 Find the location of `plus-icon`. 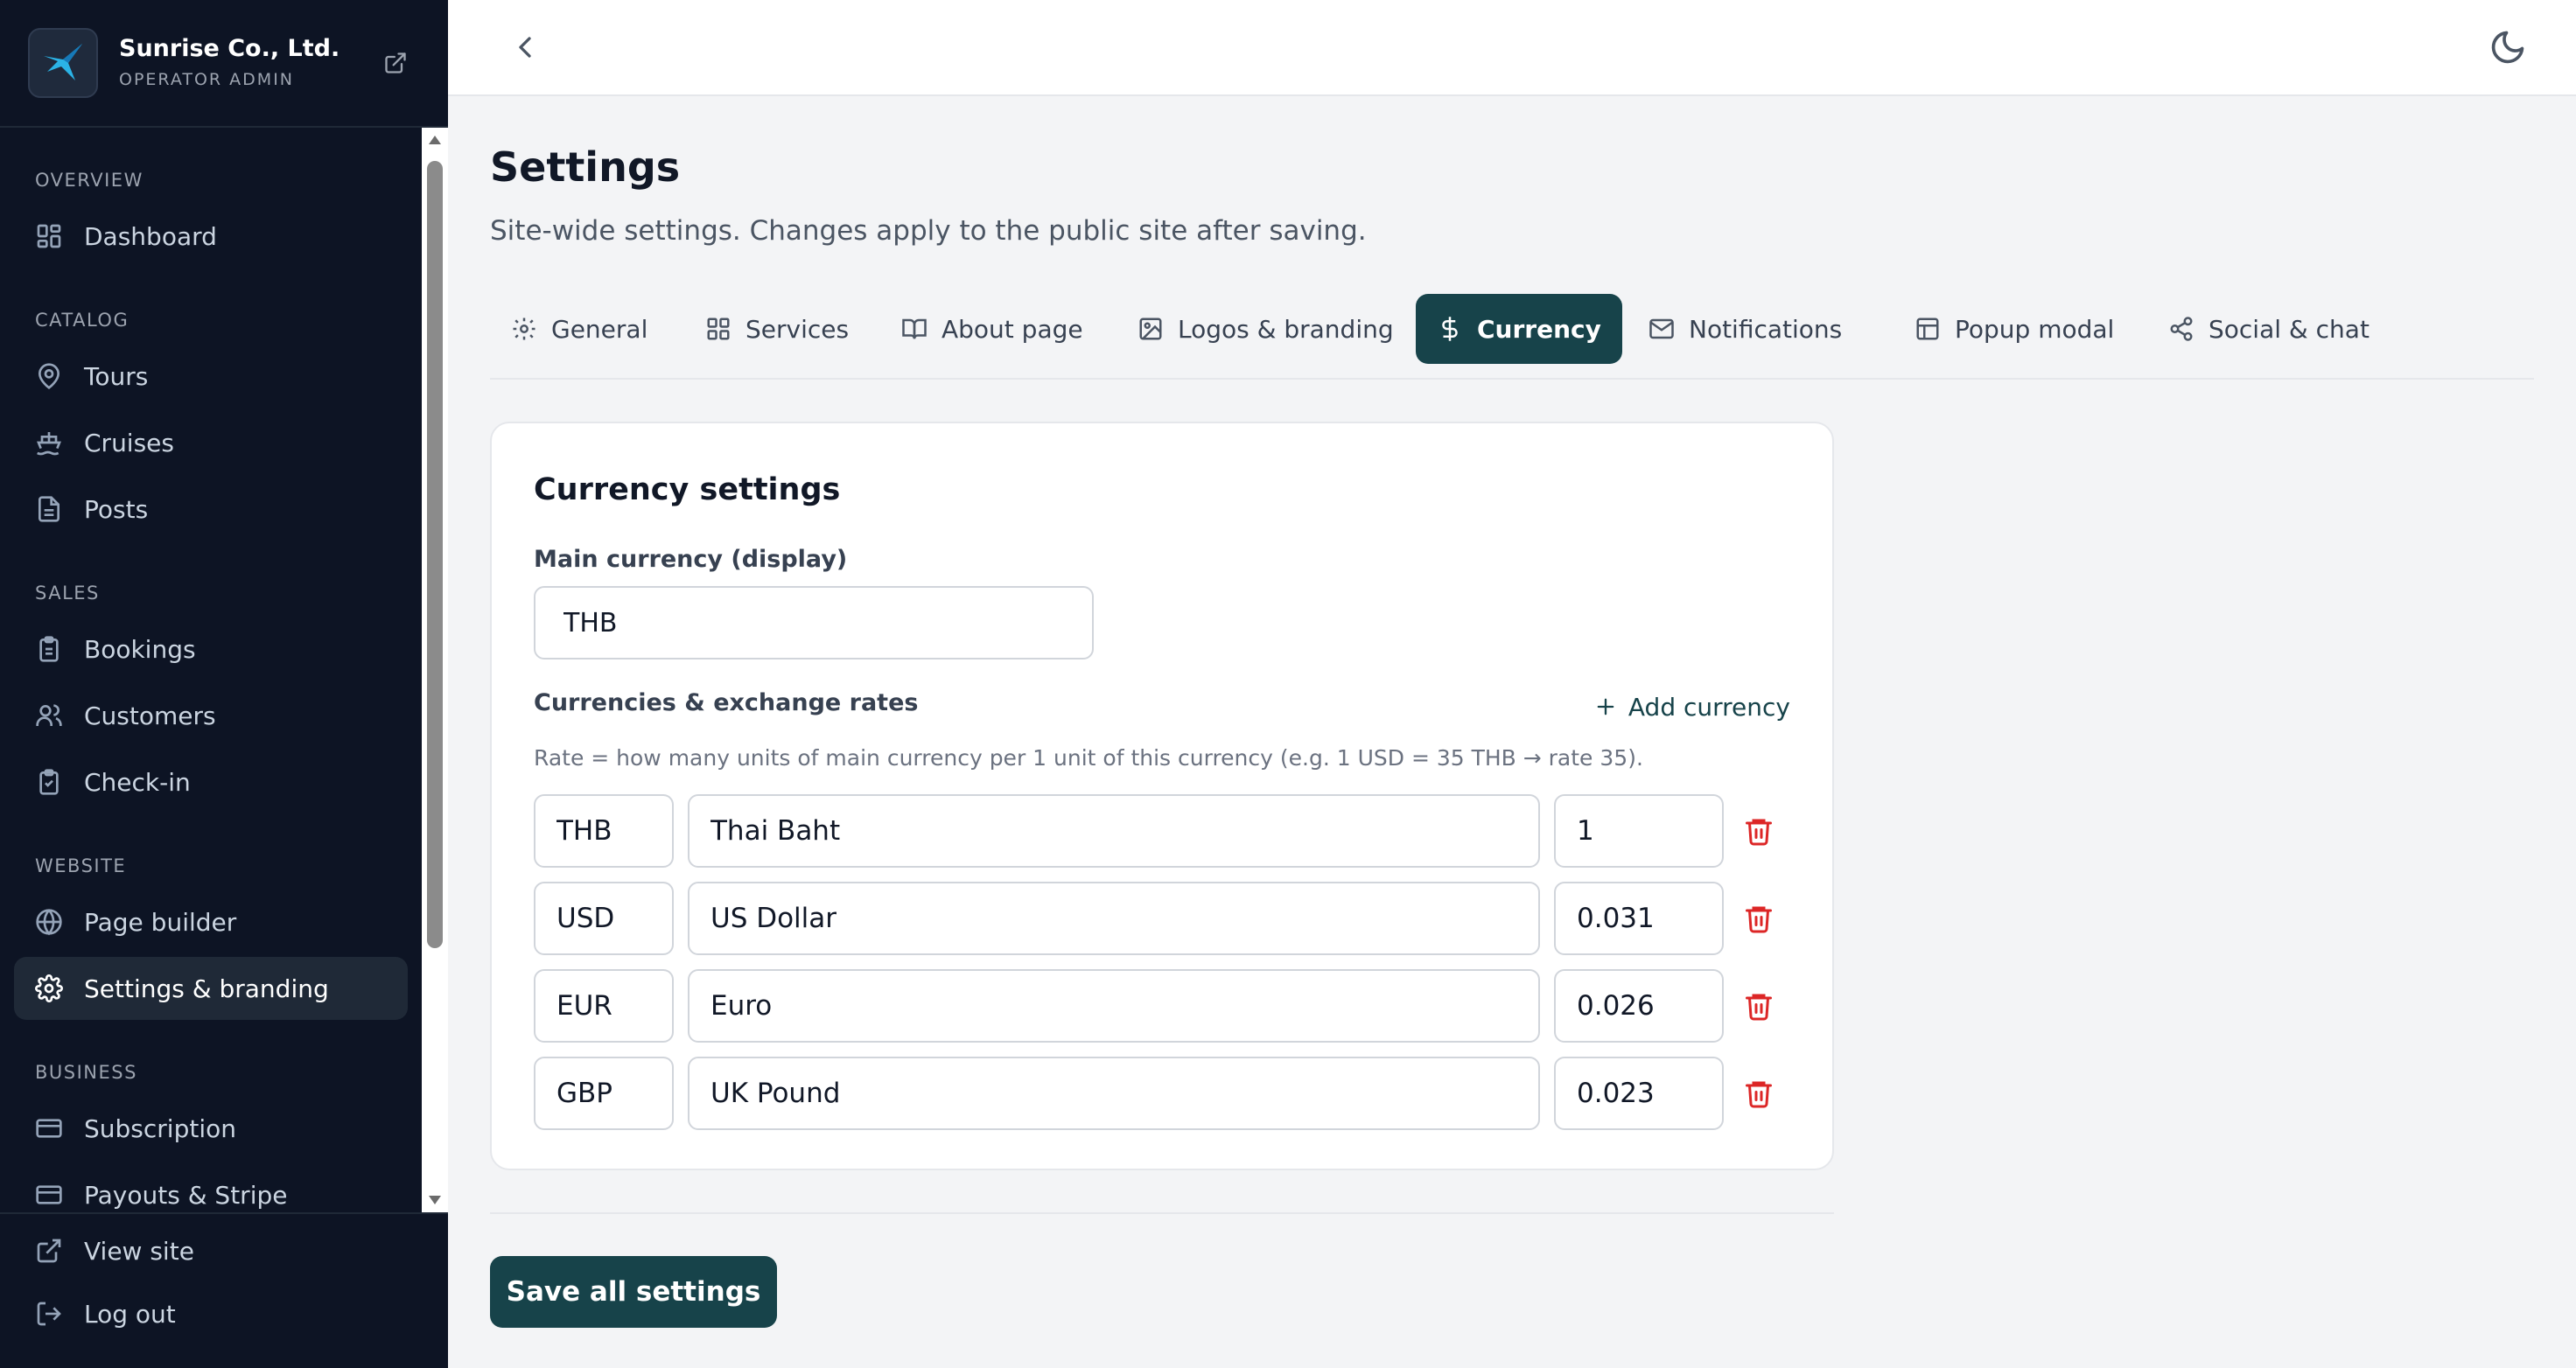

plus-icon is located at coordinates (1605, 706).